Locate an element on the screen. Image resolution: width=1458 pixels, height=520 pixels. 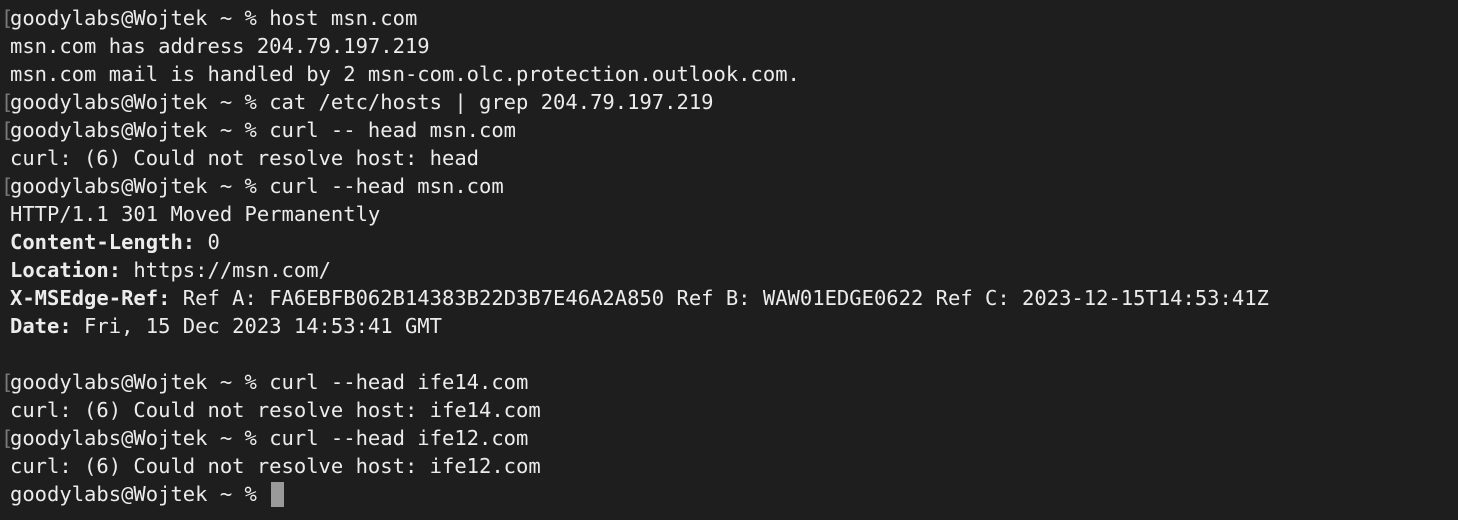
output-line: msn.com has address 204.79.197.219 is located at coordinates (729, 46).